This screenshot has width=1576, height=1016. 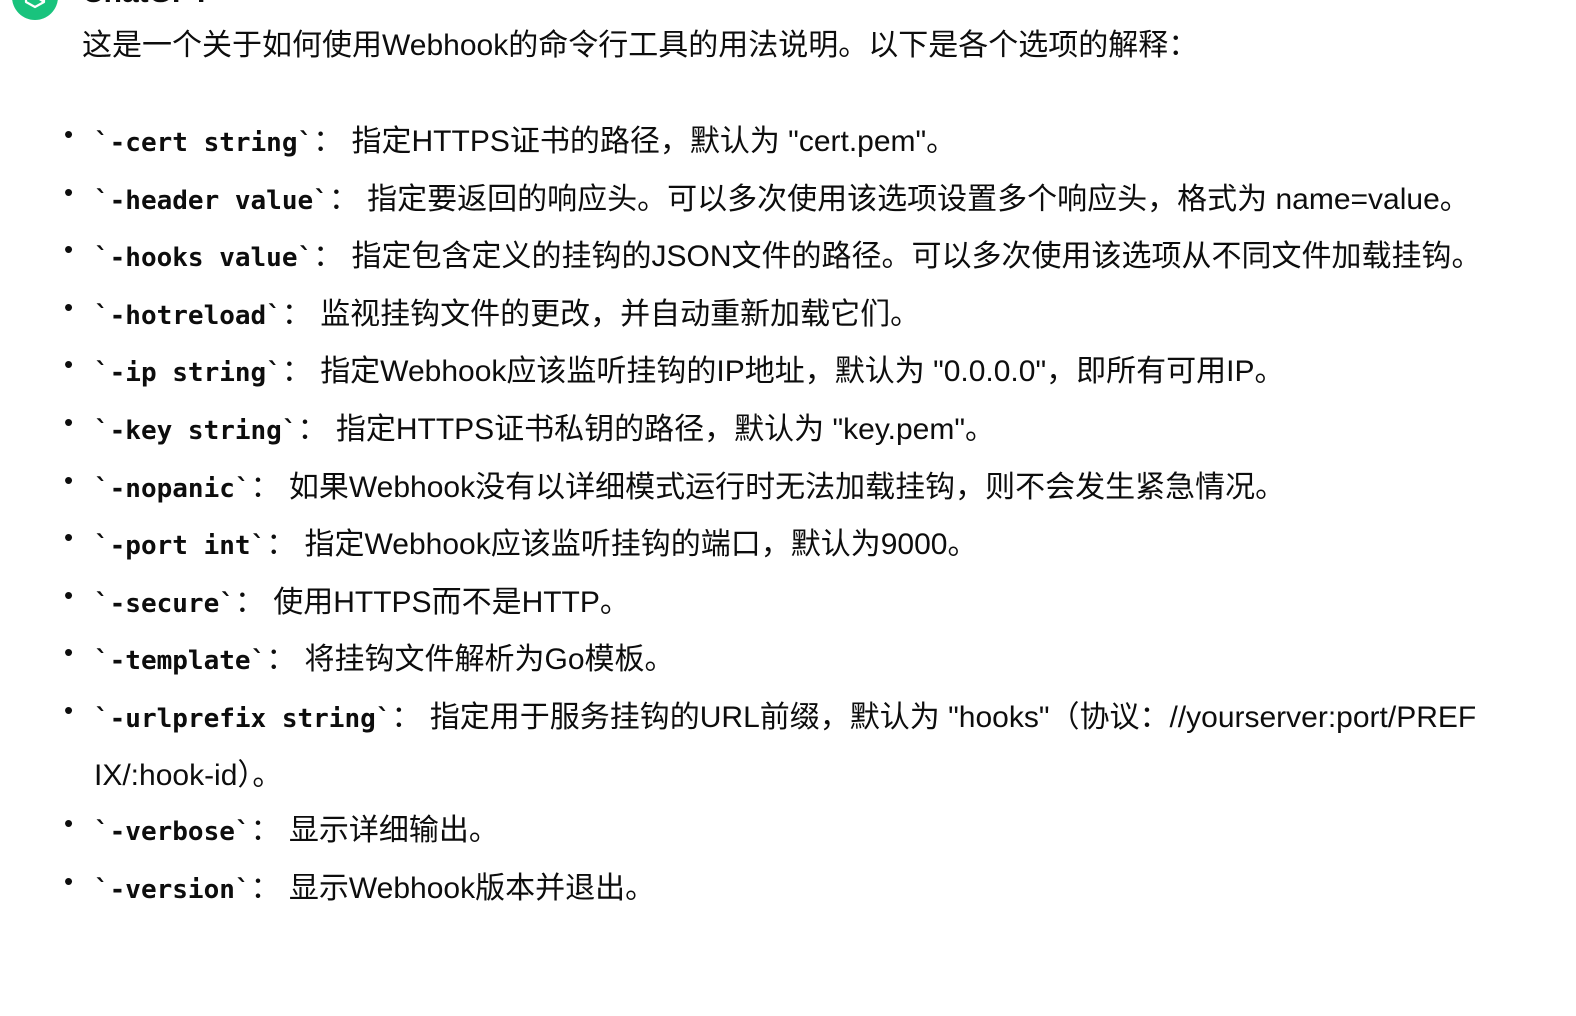 I want to click on option-flag: `-port int`, so click(x=180, y=546).